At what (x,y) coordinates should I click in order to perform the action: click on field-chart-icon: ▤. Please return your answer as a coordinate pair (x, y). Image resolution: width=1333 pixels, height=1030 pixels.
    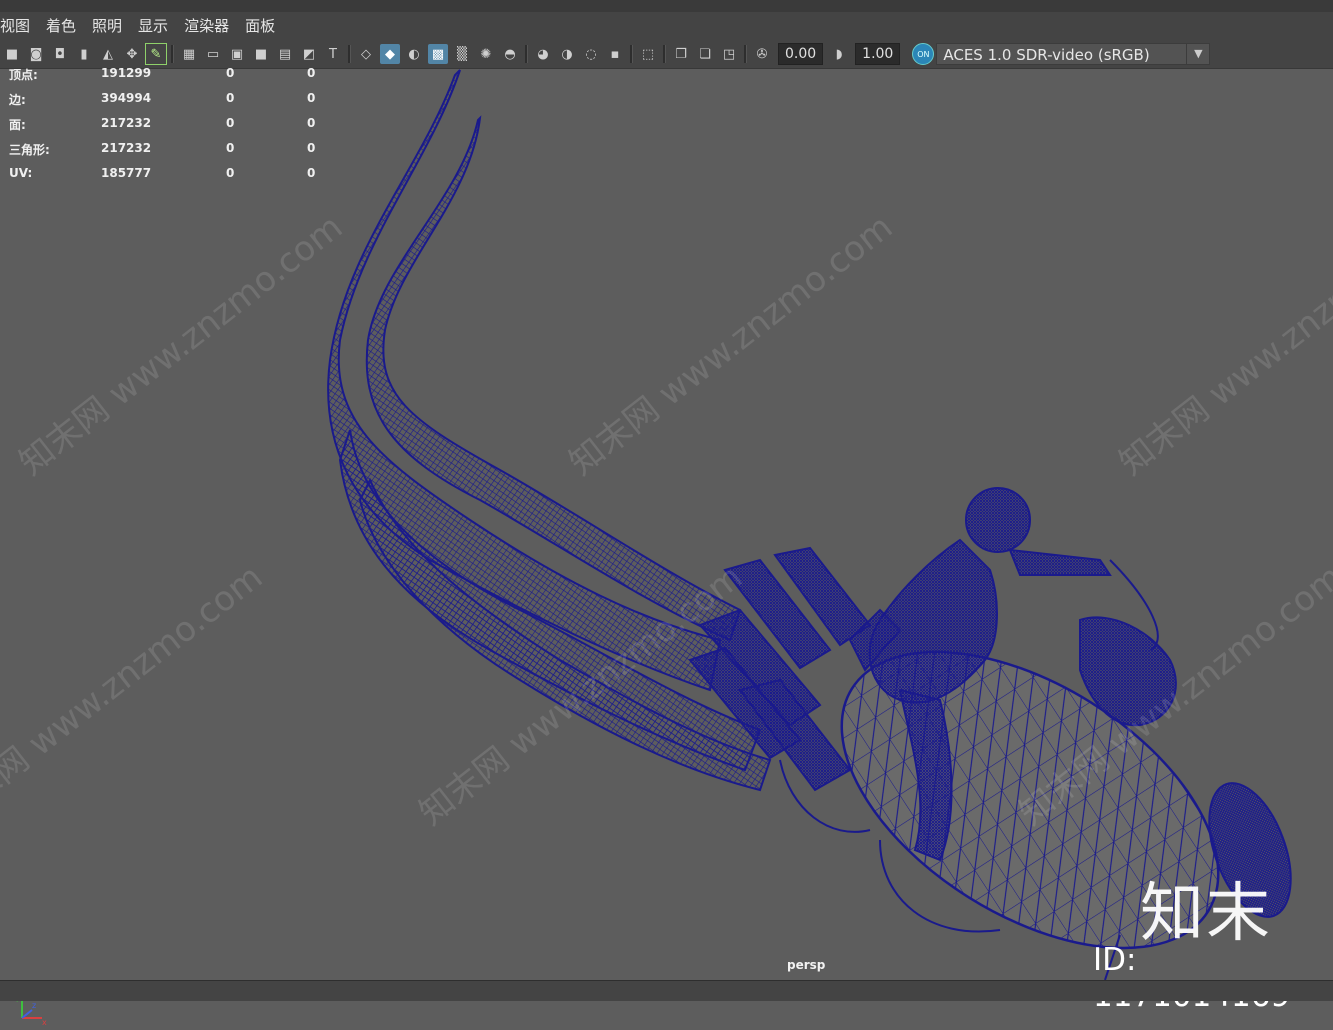
    Looking at the image, I should click on (285, 54).